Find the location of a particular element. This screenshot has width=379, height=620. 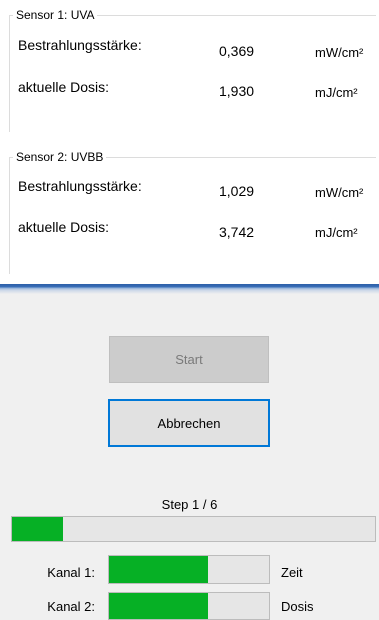

cancel-button: Abbrechen is located at coordinates (189, 423).